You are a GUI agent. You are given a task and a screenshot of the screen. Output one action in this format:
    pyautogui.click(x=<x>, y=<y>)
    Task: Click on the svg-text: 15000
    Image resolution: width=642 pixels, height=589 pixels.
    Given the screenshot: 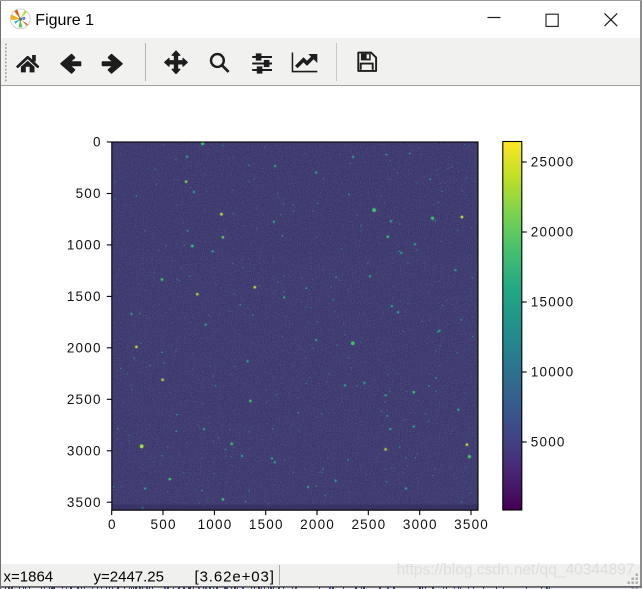 What is the action you would take?
    pyautogui.click(x=553, y=302)
    